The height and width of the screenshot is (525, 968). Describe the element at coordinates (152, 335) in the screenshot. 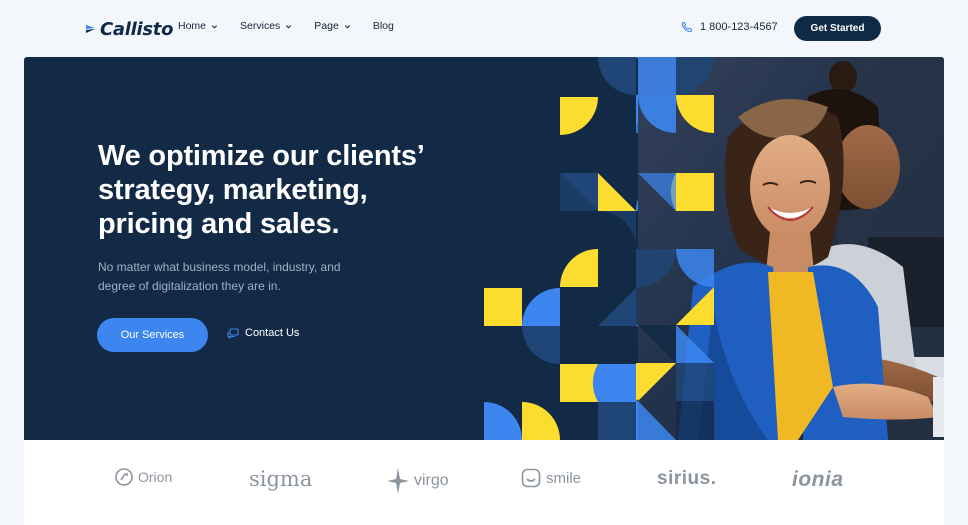

I see `our-services-button: Our Services` at that location.